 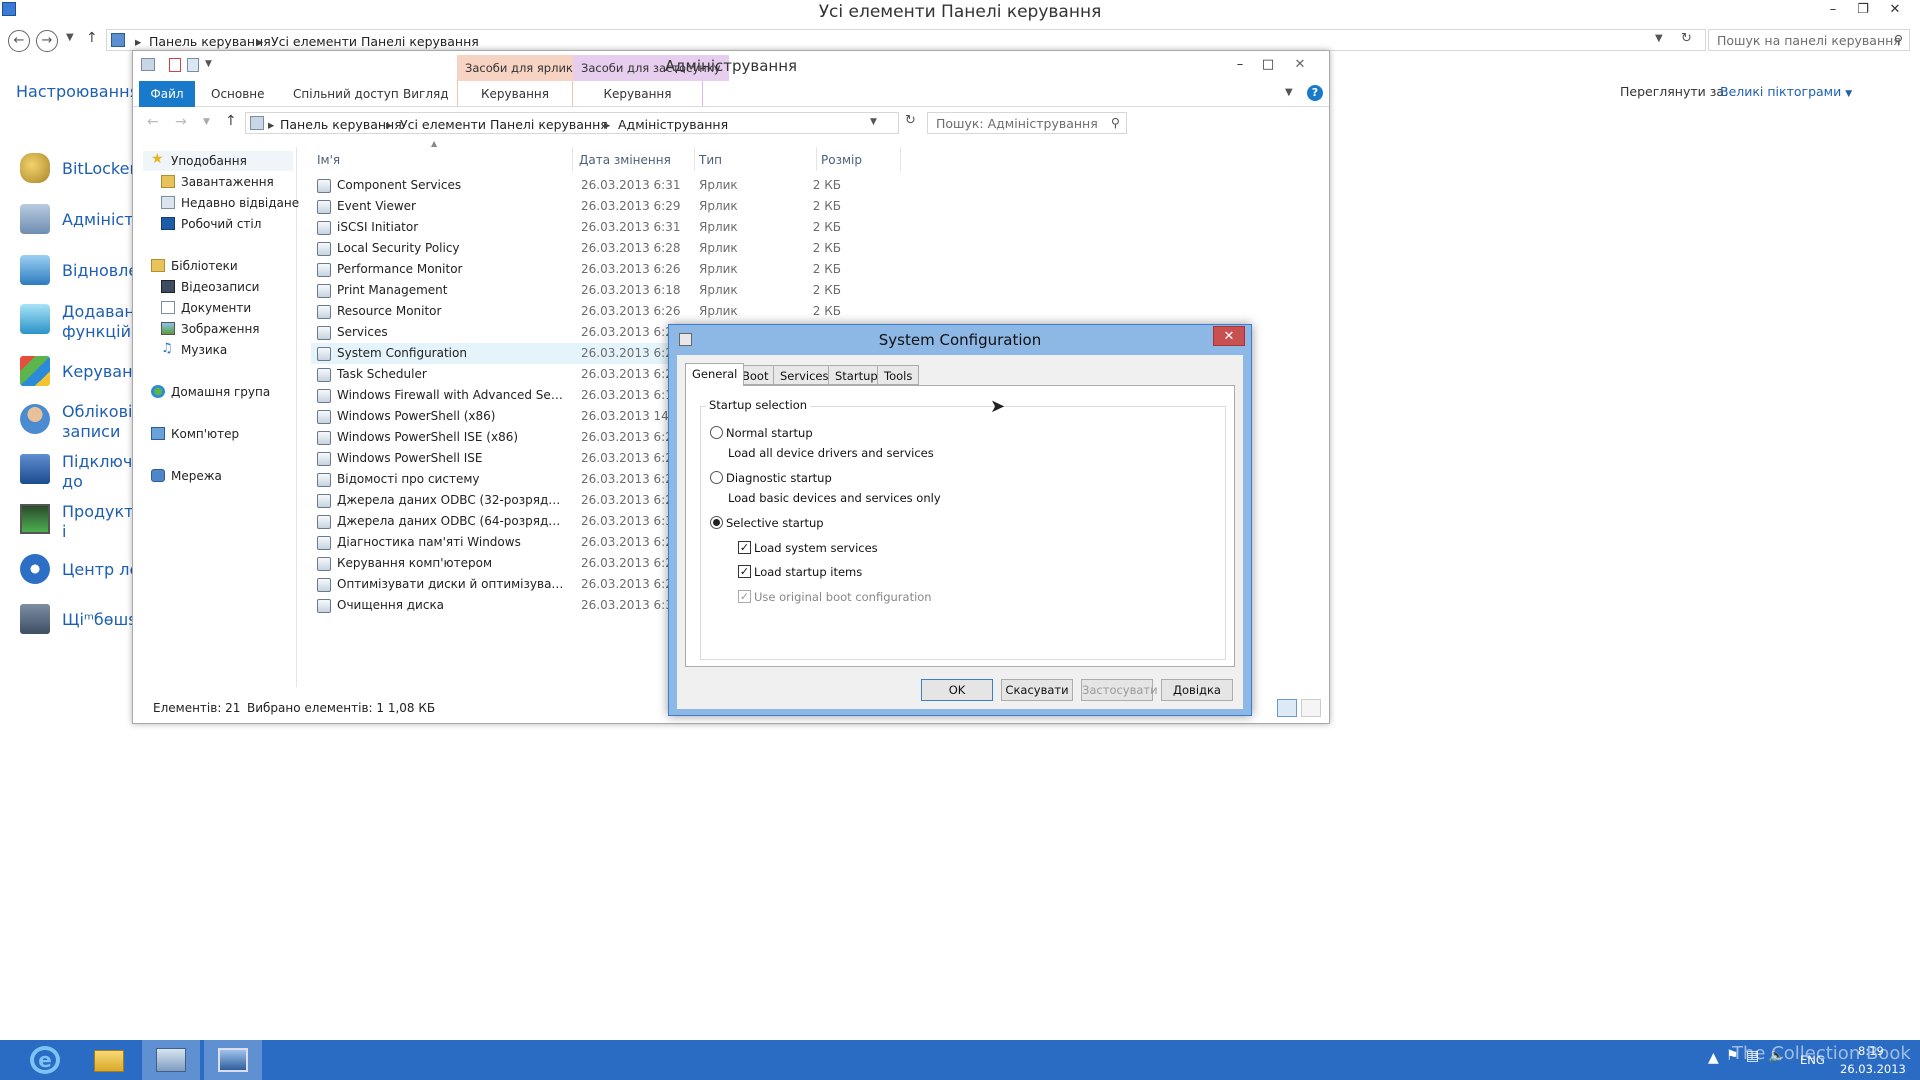 I want to click on help-button: Довідка, so click(x=1197, y=690).